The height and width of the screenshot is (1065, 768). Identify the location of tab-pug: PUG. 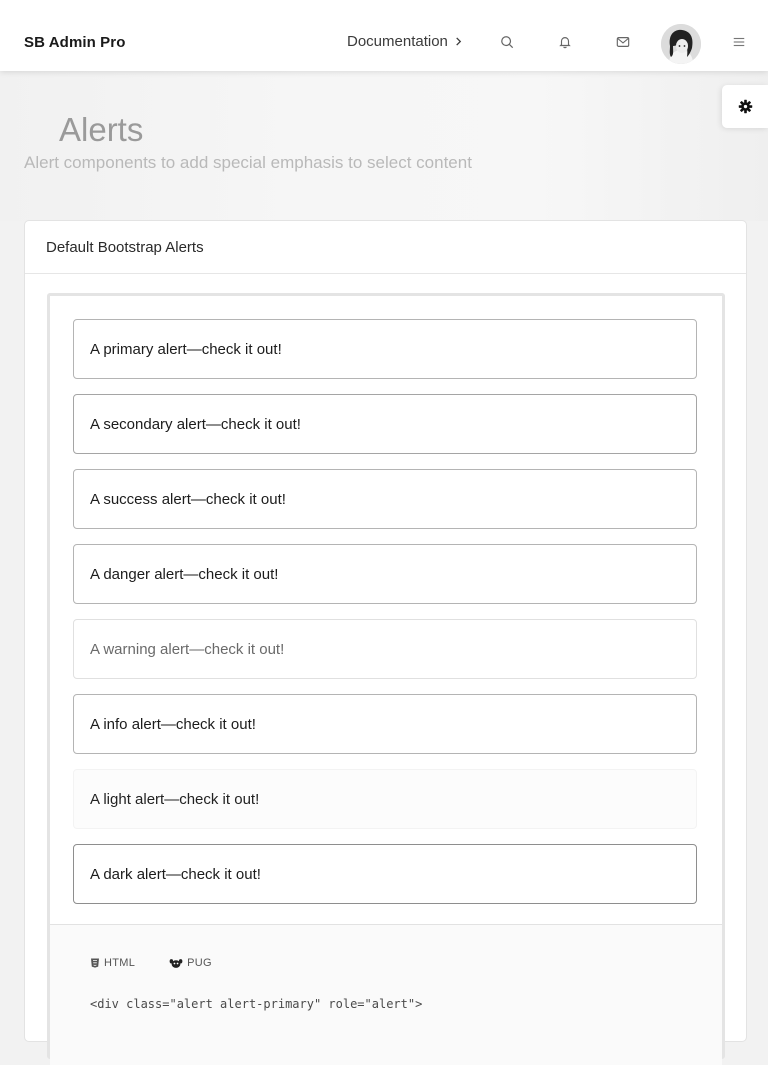
(190, 963).